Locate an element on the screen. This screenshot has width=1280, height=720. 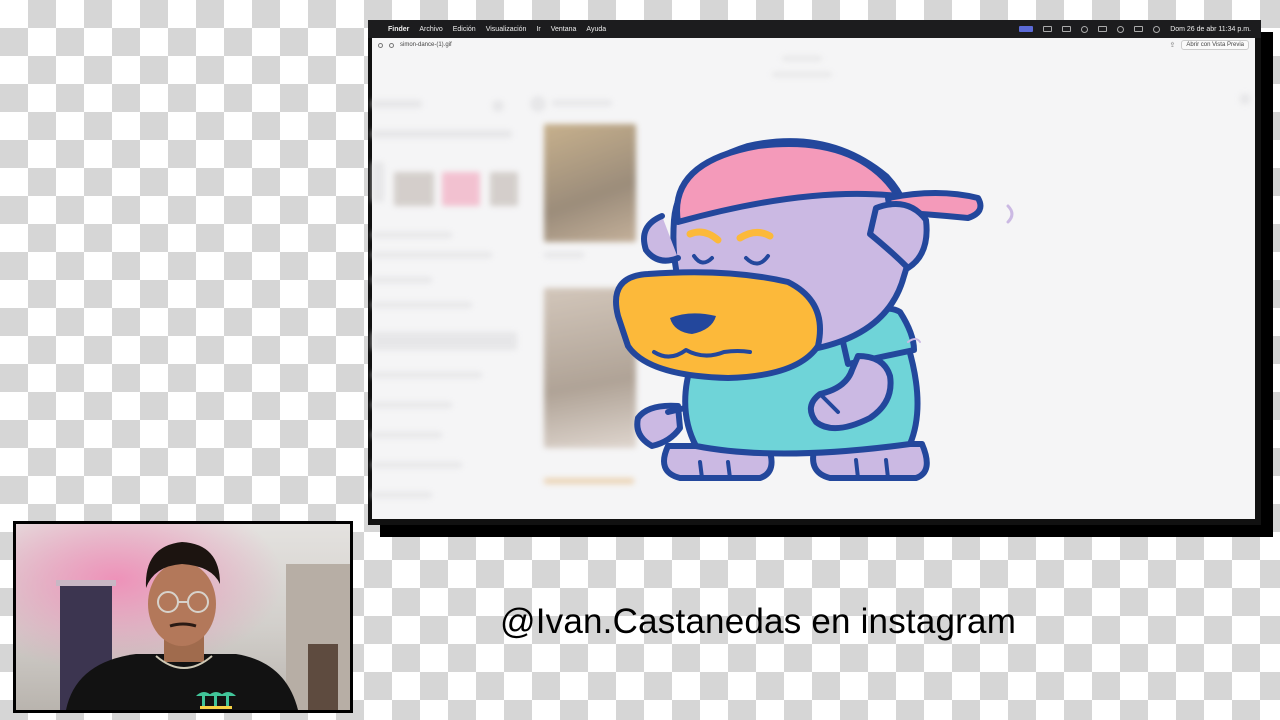
menu-archivo: Archivo is located at coordinates (430, 29).